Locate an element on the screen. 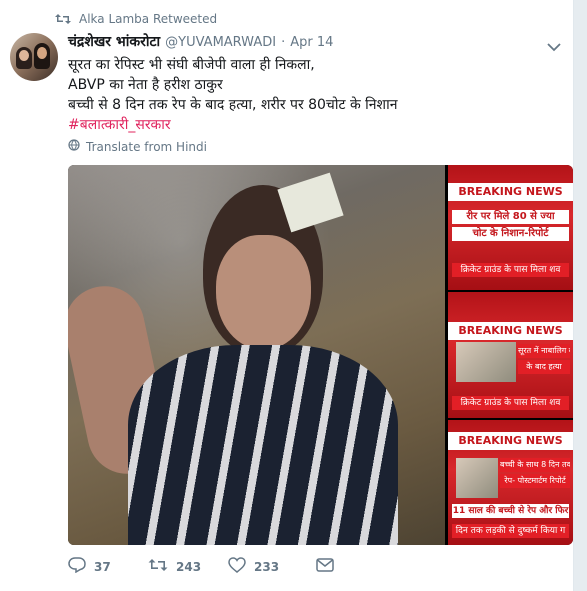 The image size is (587, 591). hashtag-link: #बलात्कारी_सरकार is located at coordinates (313, 125).